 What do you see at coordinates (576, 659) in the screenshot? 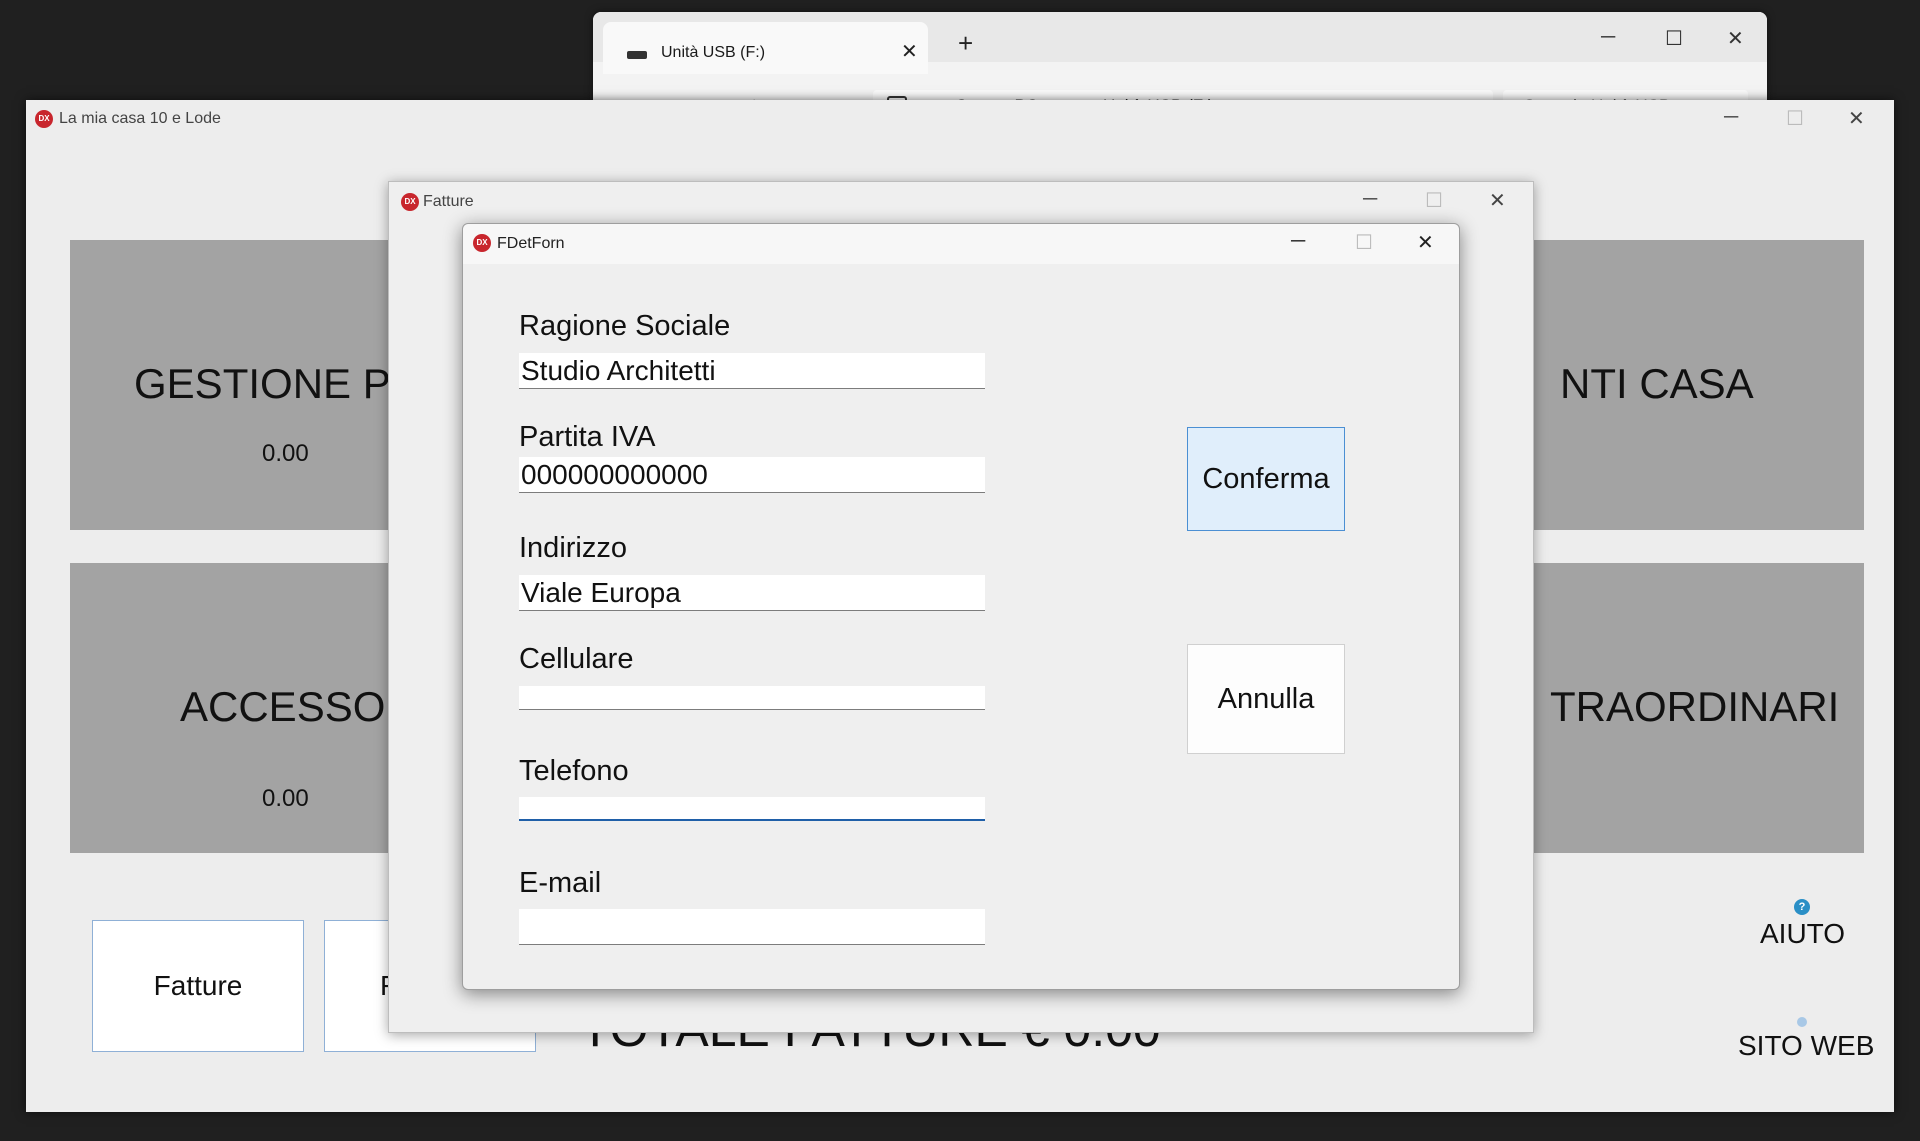
I see `cellulare-label: Cellulare` at bounding box center [576, 659].